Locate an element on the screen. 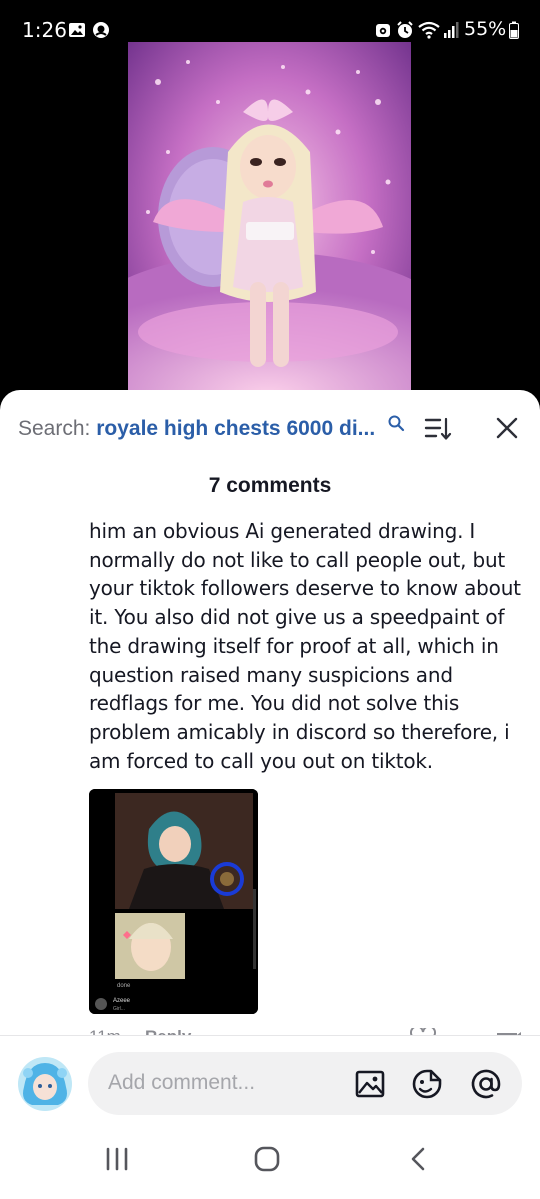  system-nav-bar is located at coordinates (270, 1162).